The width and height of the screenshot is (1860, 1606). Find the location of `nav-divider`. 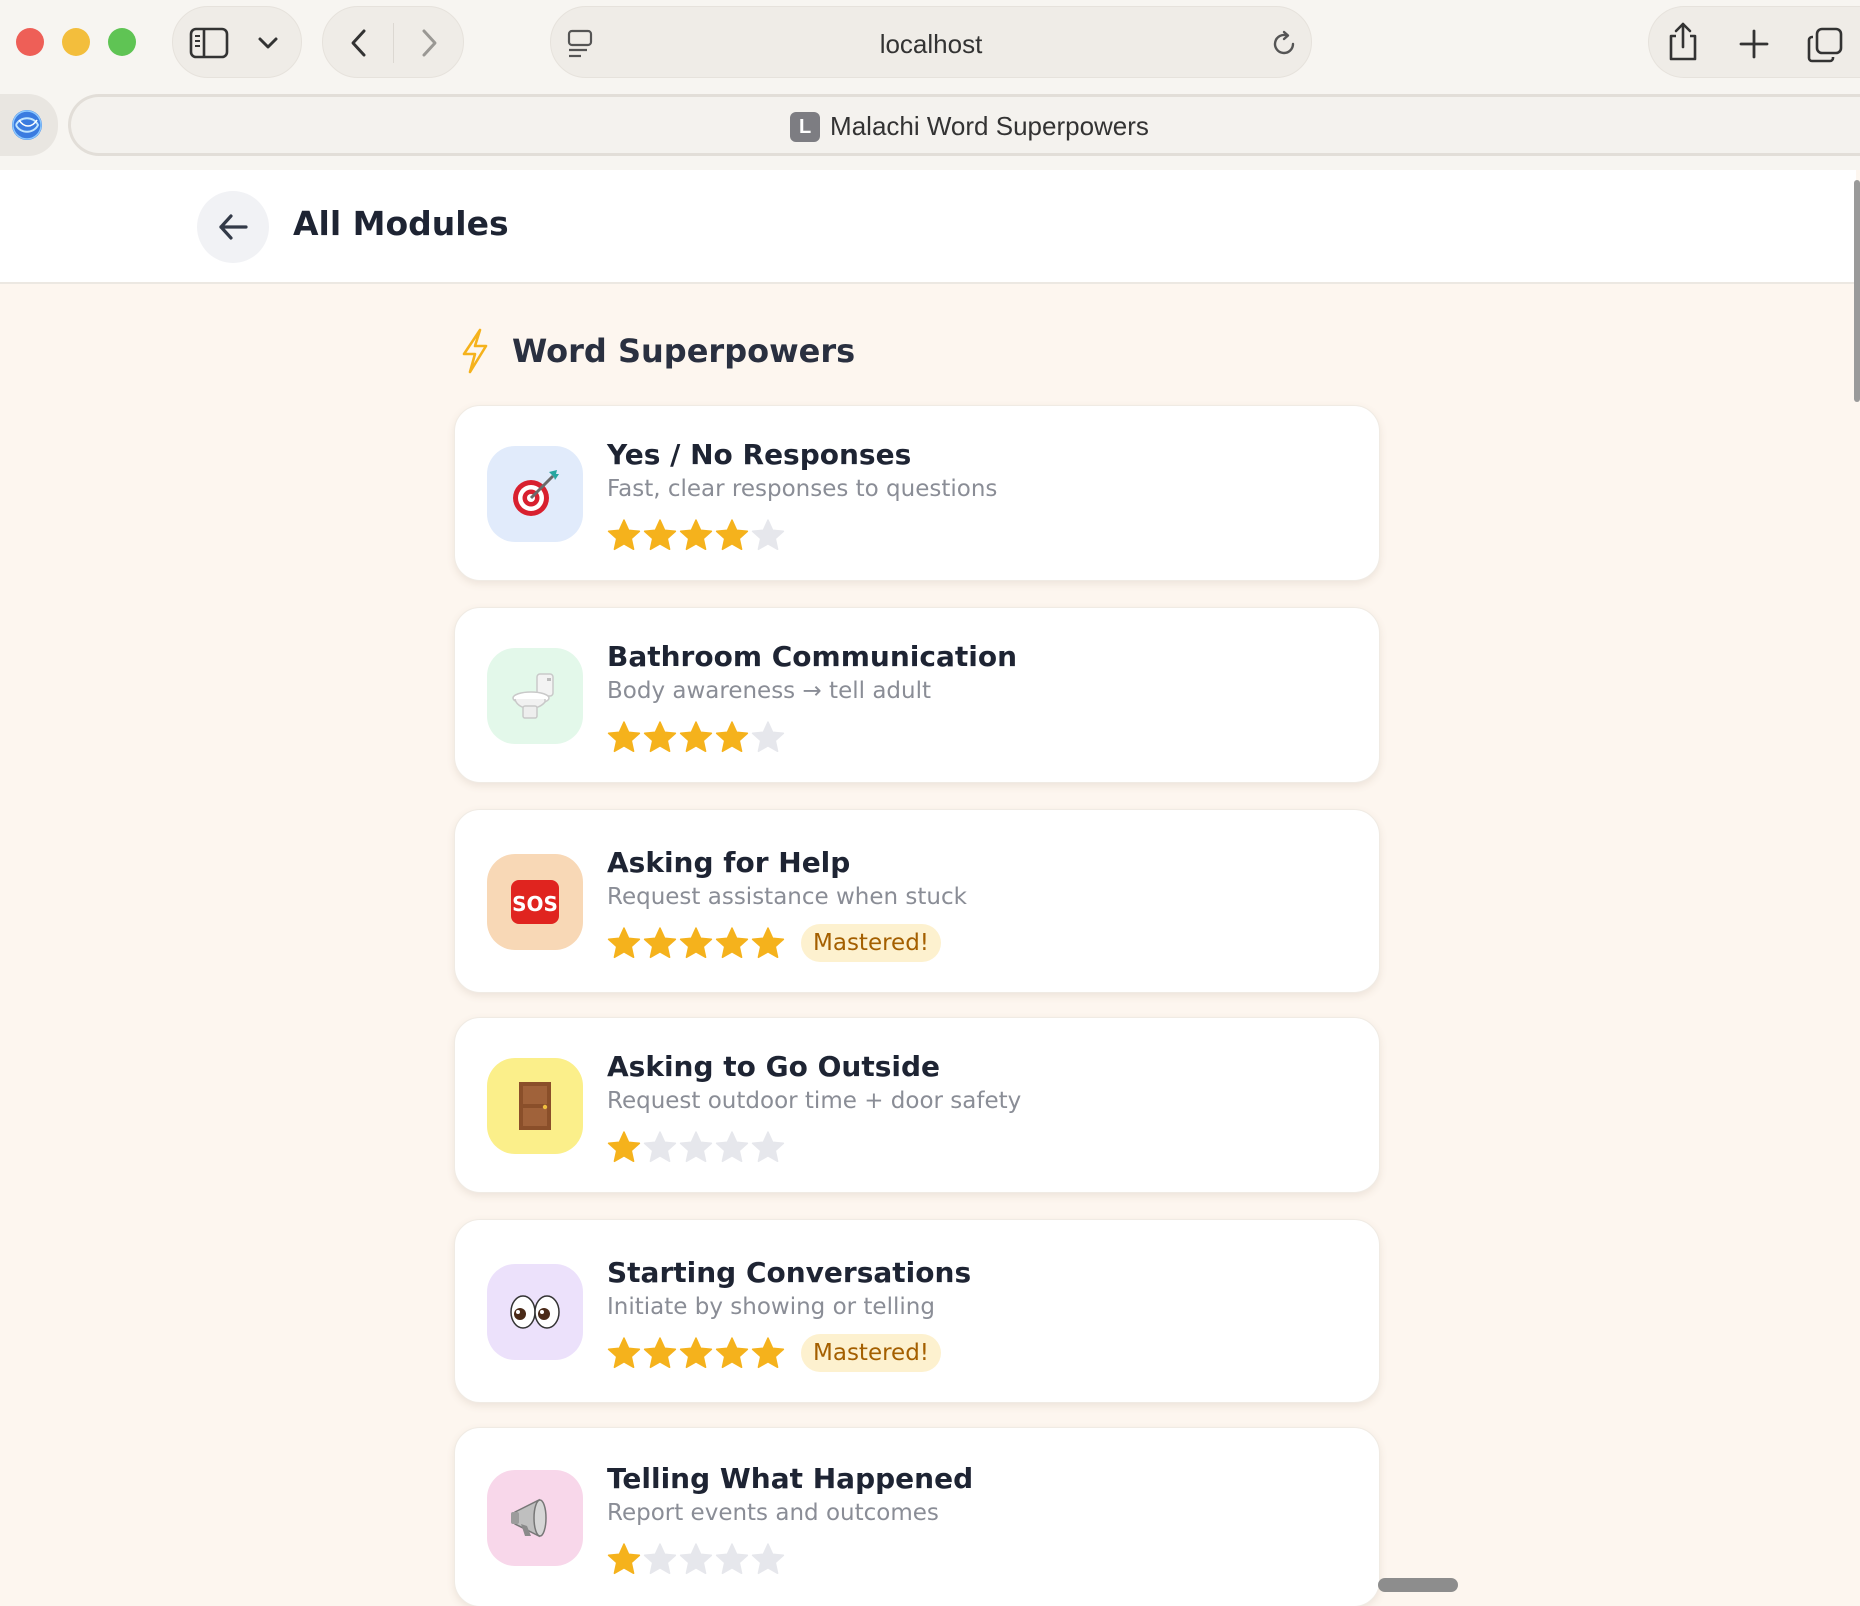

nav-divider is located at coordinates (393, 43).